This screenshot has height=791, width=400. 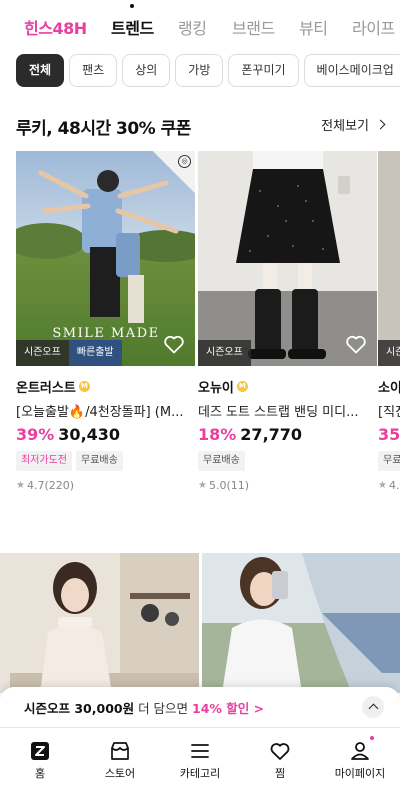 I want to click on home-z-icon, so click(x=40, y=751).